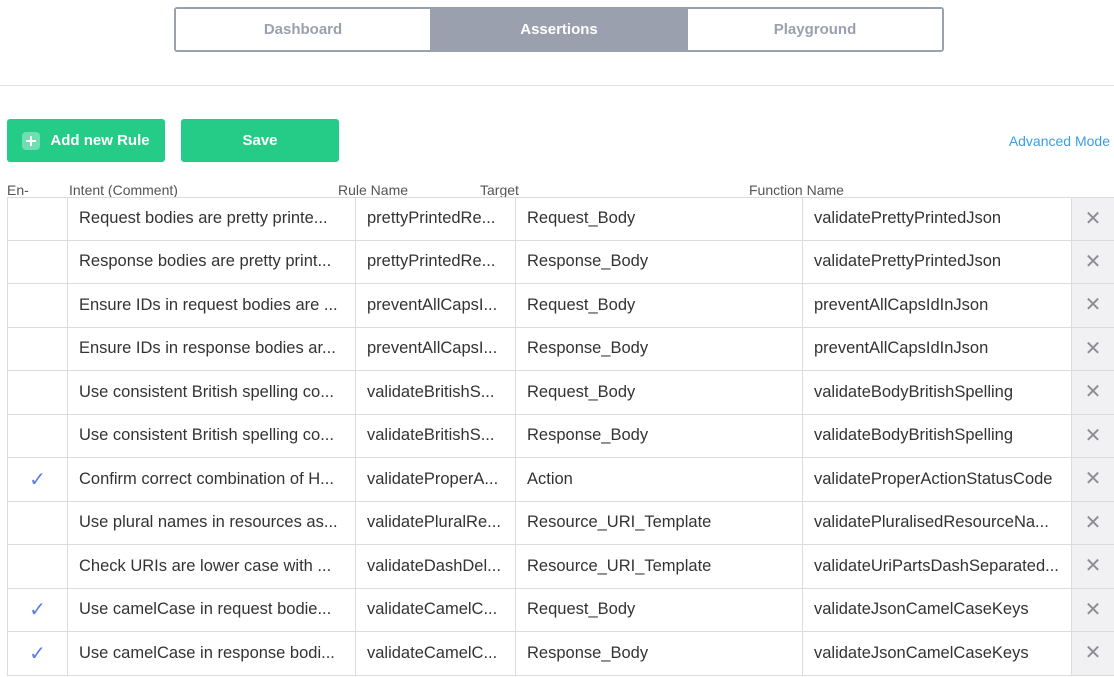 This screenshot has height=677, width=1114. What do you see at coordinates (1059, 141) in the screenshot?
I see `advanced-mode-link: Advanced Mode` at bounding box center [1059, 141].